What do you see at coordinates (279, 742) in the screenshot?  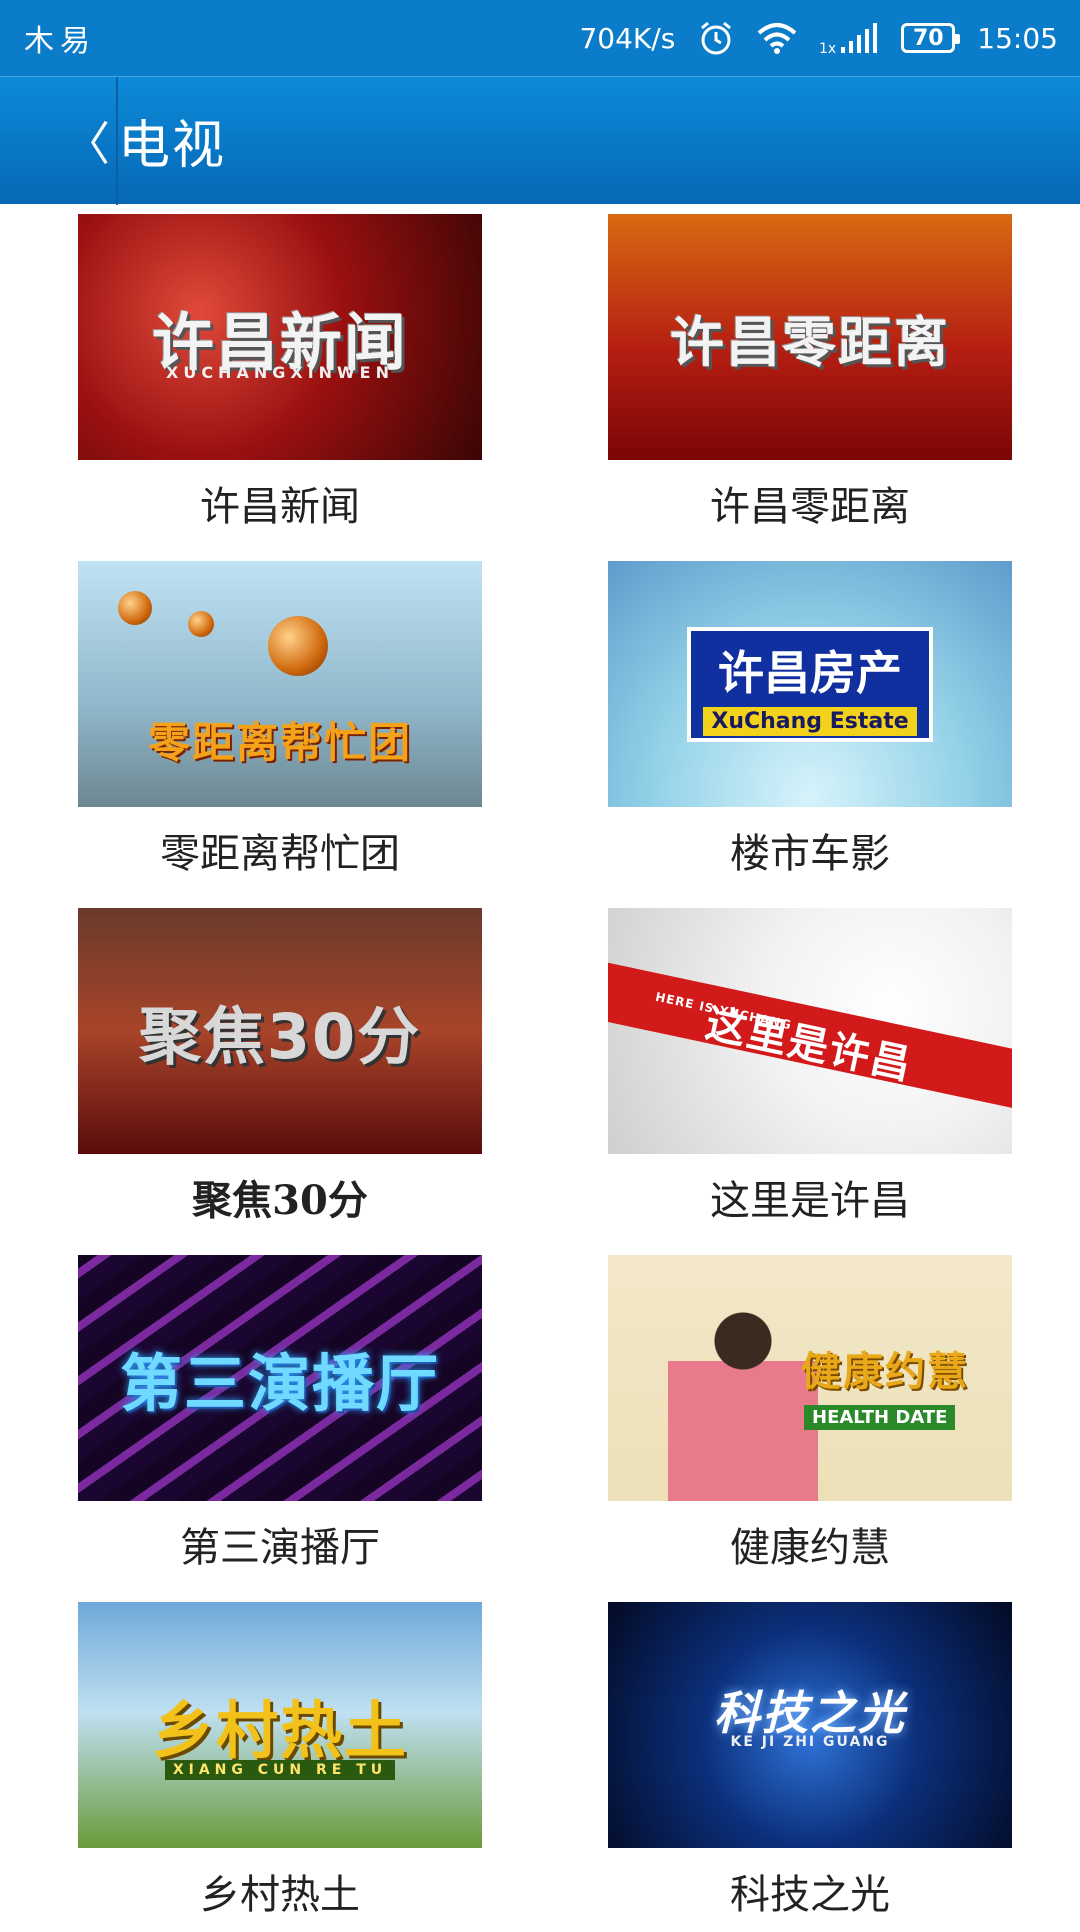 I see `thumbnail-title: 零距离帮忙团` at bounding box center [279, 742].